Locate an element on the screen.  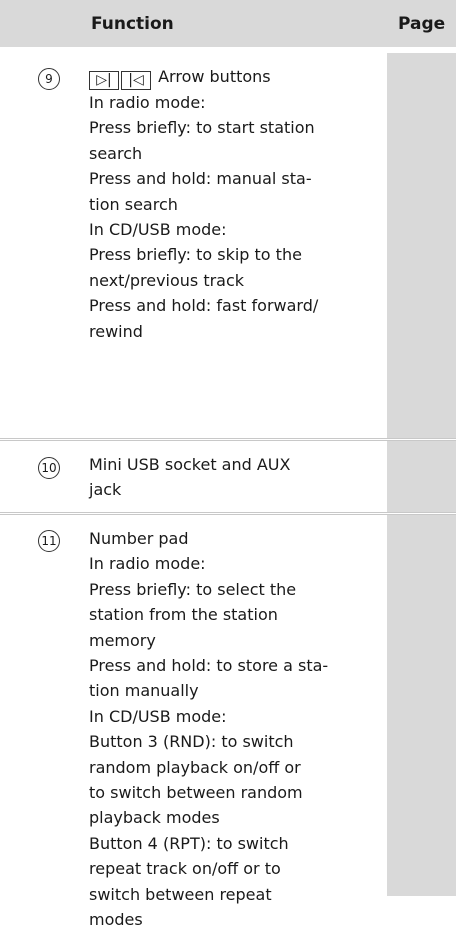
text-line: Mini USB socket and AUX is located at coordinates (190, 464).